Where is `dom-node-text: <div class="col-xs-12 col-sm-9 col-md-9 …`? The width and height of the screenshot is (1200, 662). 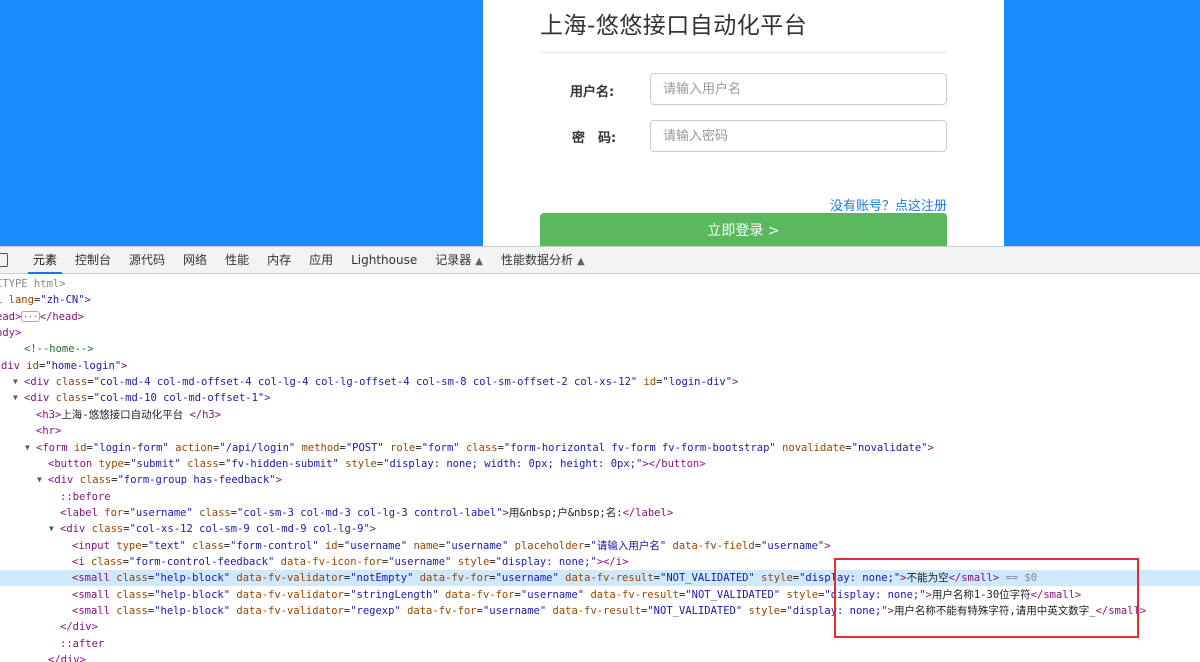 dom-node-text: <div class="col-xs-12 col-sm-9 col-md-9 … is located at coordinates (218, 529).